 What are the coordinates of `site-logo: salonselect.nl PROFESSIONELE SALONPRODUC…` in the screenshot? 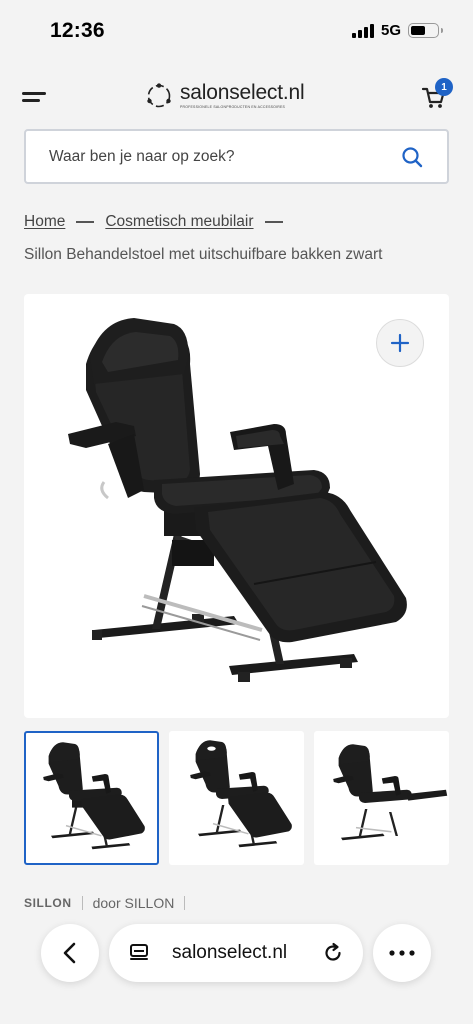 It's located at (225, 95).